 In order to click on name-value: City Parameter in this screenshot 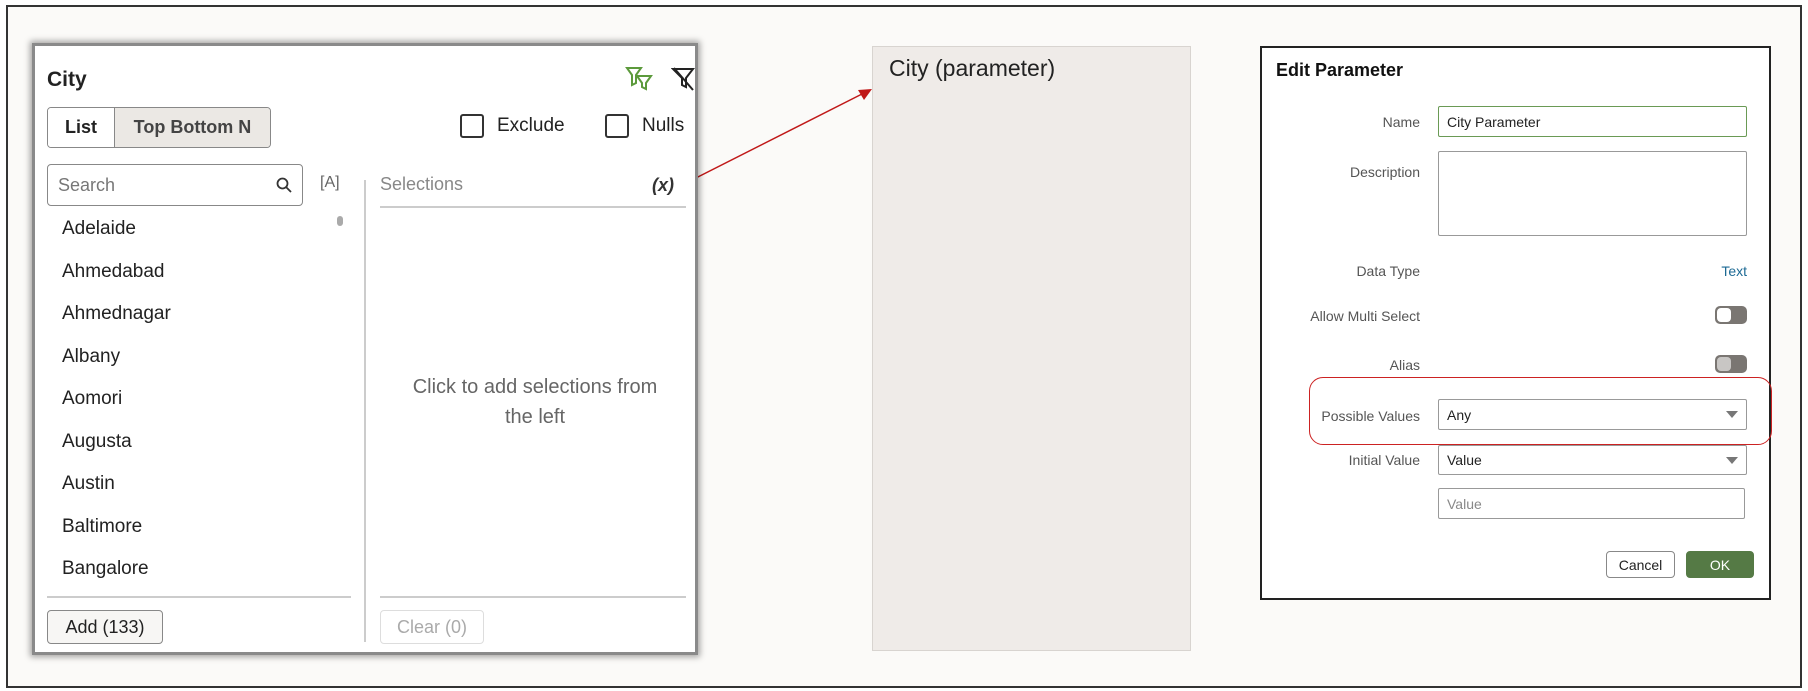, I will do `click(1494, 121)`.